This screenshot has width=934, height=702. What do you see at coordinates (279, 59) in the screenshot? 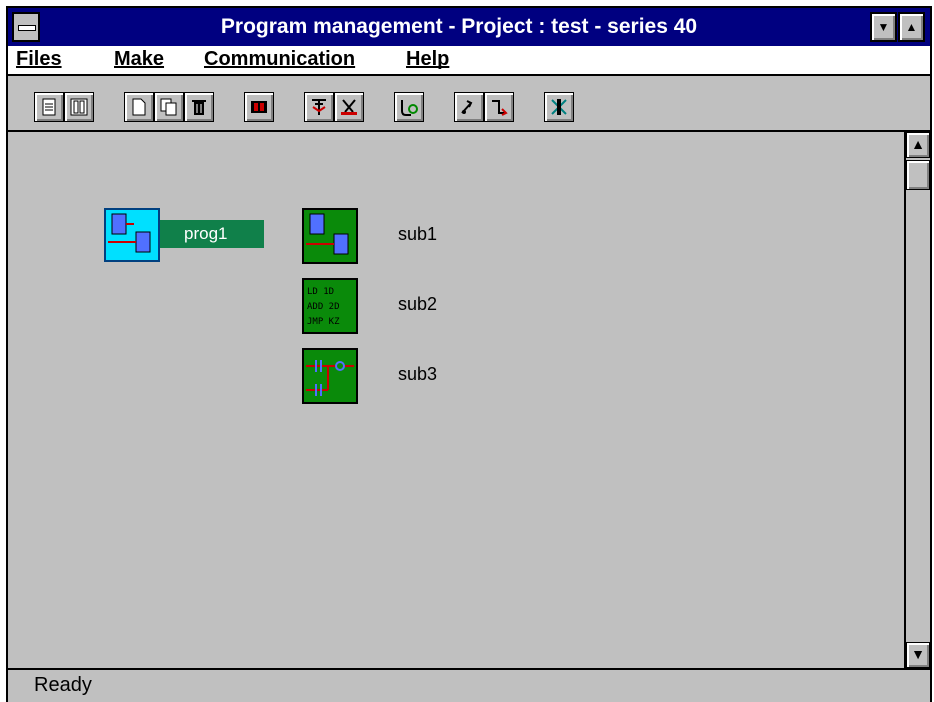
I see `menu-communication: Communication` at bounding box center [279, 59].